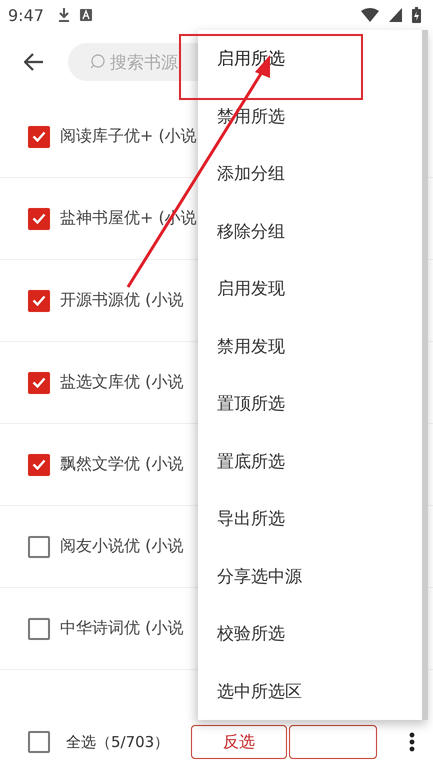 Image resolution: width=433 pixels, height=769 pixels. What do you see at coordinates (122, 546) in the screenshot?
I see `source-name: 阅友小说优 (小说` at bounding box center [122, 546].